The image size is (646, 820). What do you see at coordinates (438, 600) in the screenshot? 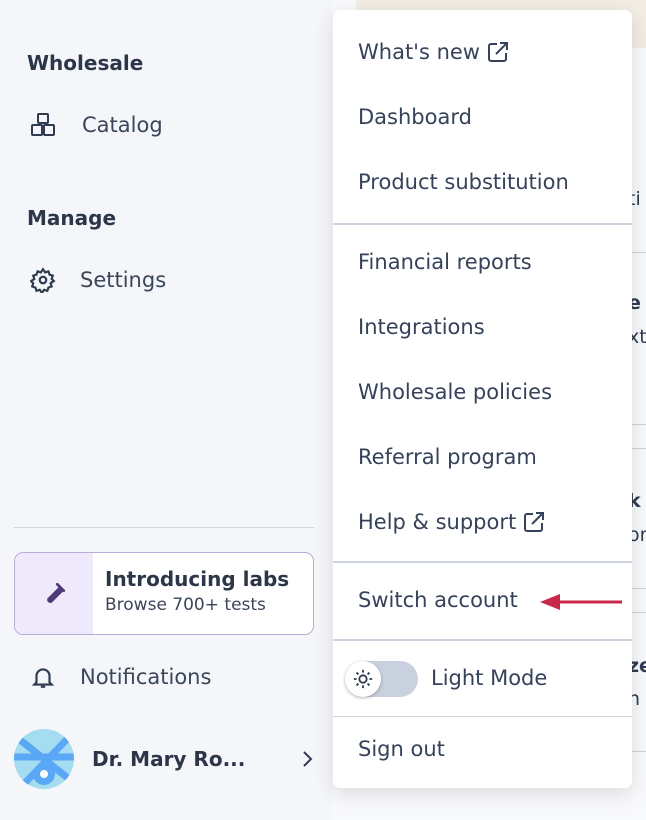
I see `menu-item-switch-account: Switch account` at bounding box center [438, 600].